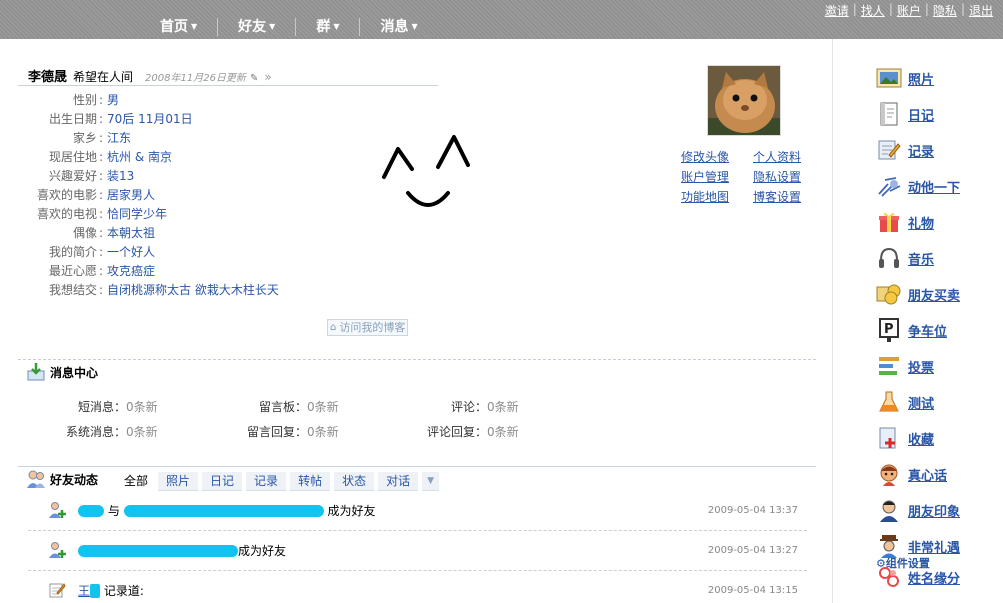 The height and width of the screenshot is (603, 1003). What do you see at coordinates (889, 294) in the screenshot?
I see `coins-icon` at bounding box center [889, 294].